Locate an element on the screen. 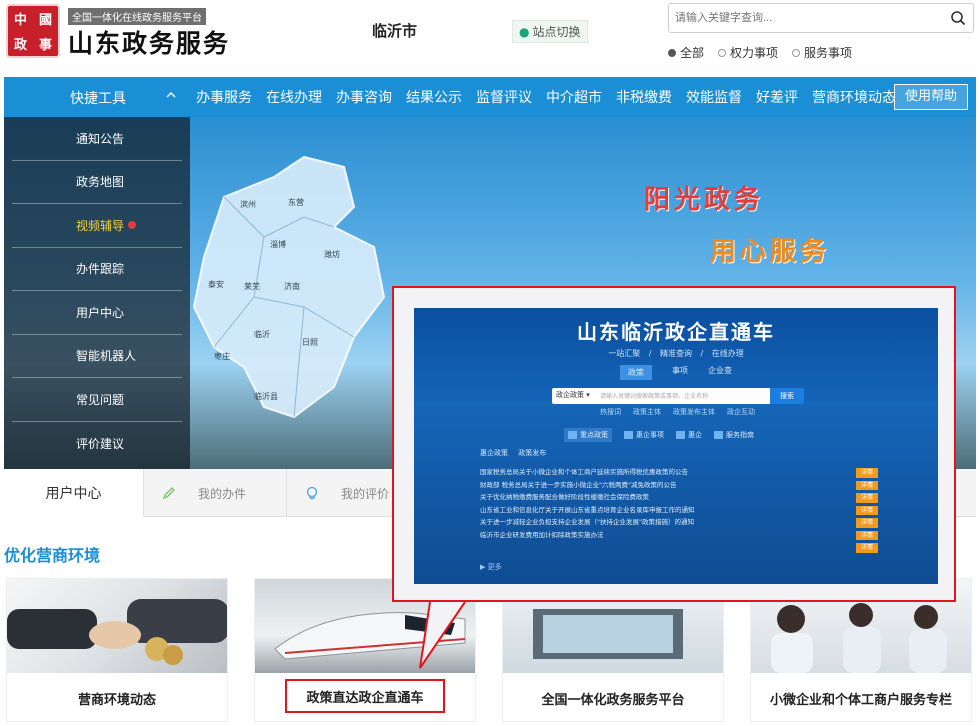  preview-hot-links: 热搜词 政策主体 政策发布主体 政企互动 is located at coordinates (677, 412).